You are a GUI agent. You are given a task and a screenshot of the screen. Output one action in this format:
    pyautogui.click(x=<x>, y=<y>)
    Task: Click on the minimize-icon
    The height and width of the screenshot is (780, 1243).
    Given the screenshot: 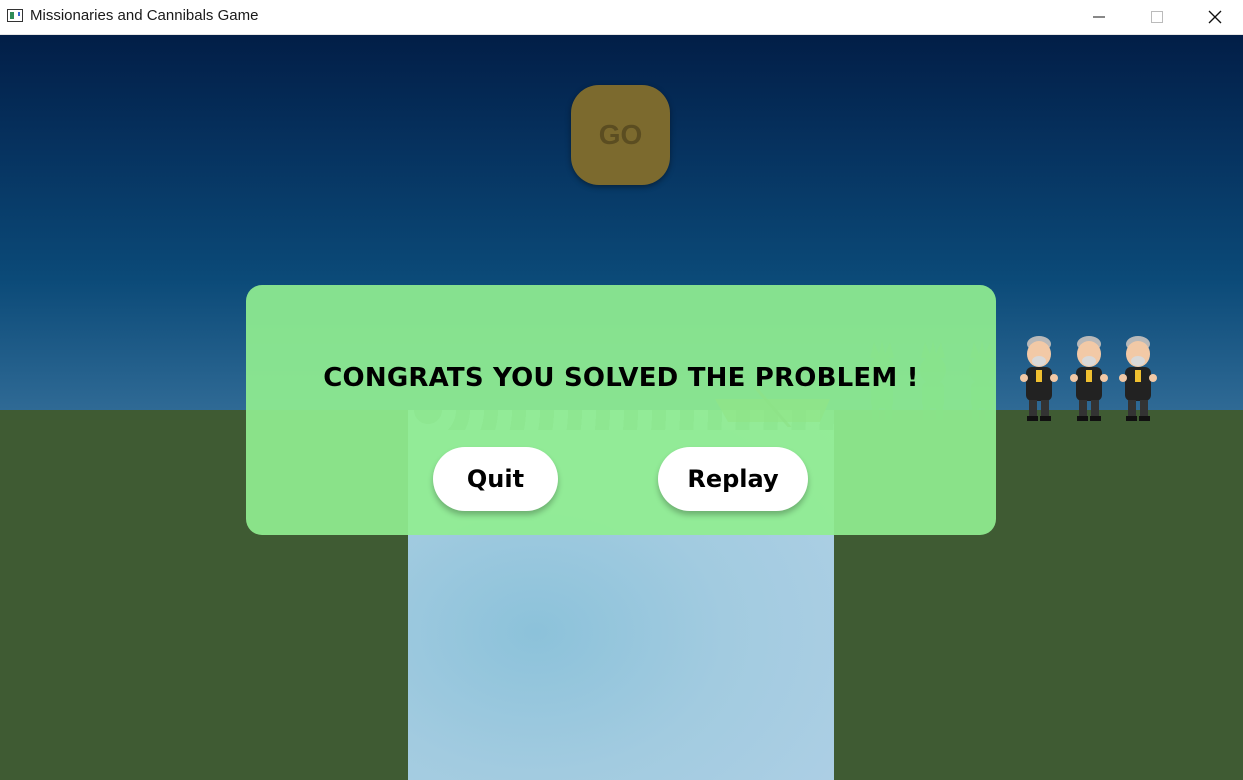 What is the action you would take?
    pyautogui.click(x=1099, y=17)
    